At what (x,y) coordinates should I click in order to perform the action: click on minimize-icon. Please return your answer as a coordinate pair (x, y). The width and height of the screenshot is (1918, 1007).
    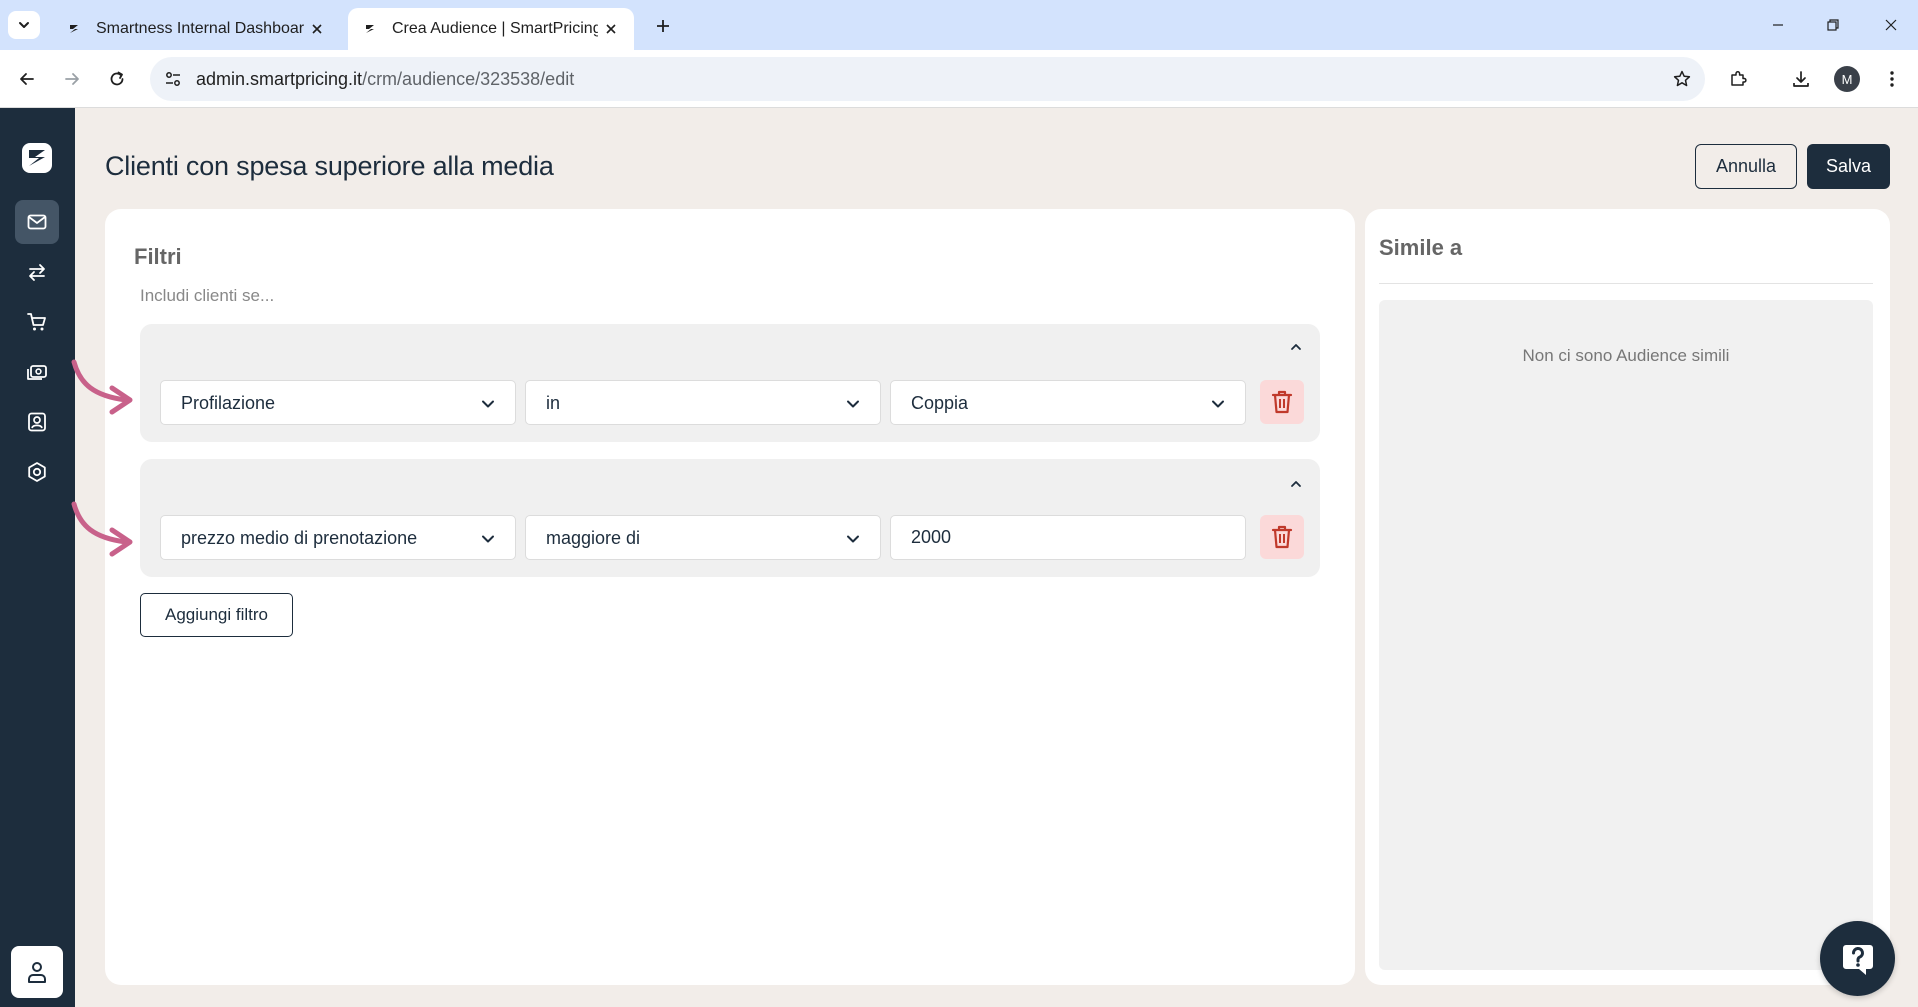
    Looking at the image, I should click on (1778, 25).